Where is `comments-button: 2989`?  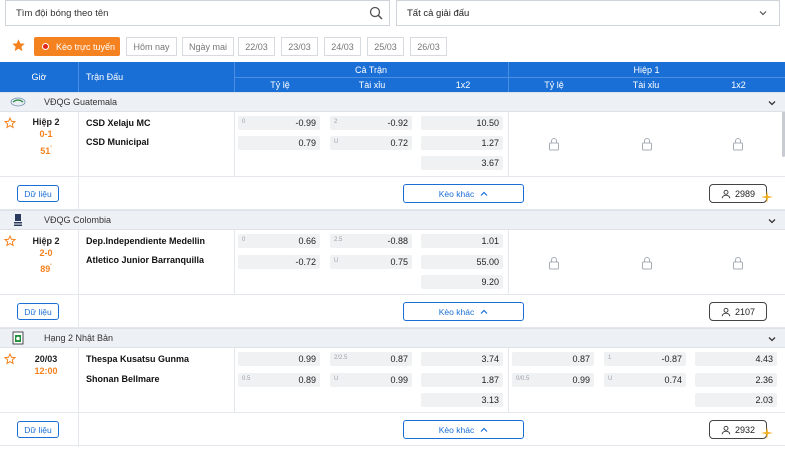
comments-button: 2989 is located at coordinates (738, 193).